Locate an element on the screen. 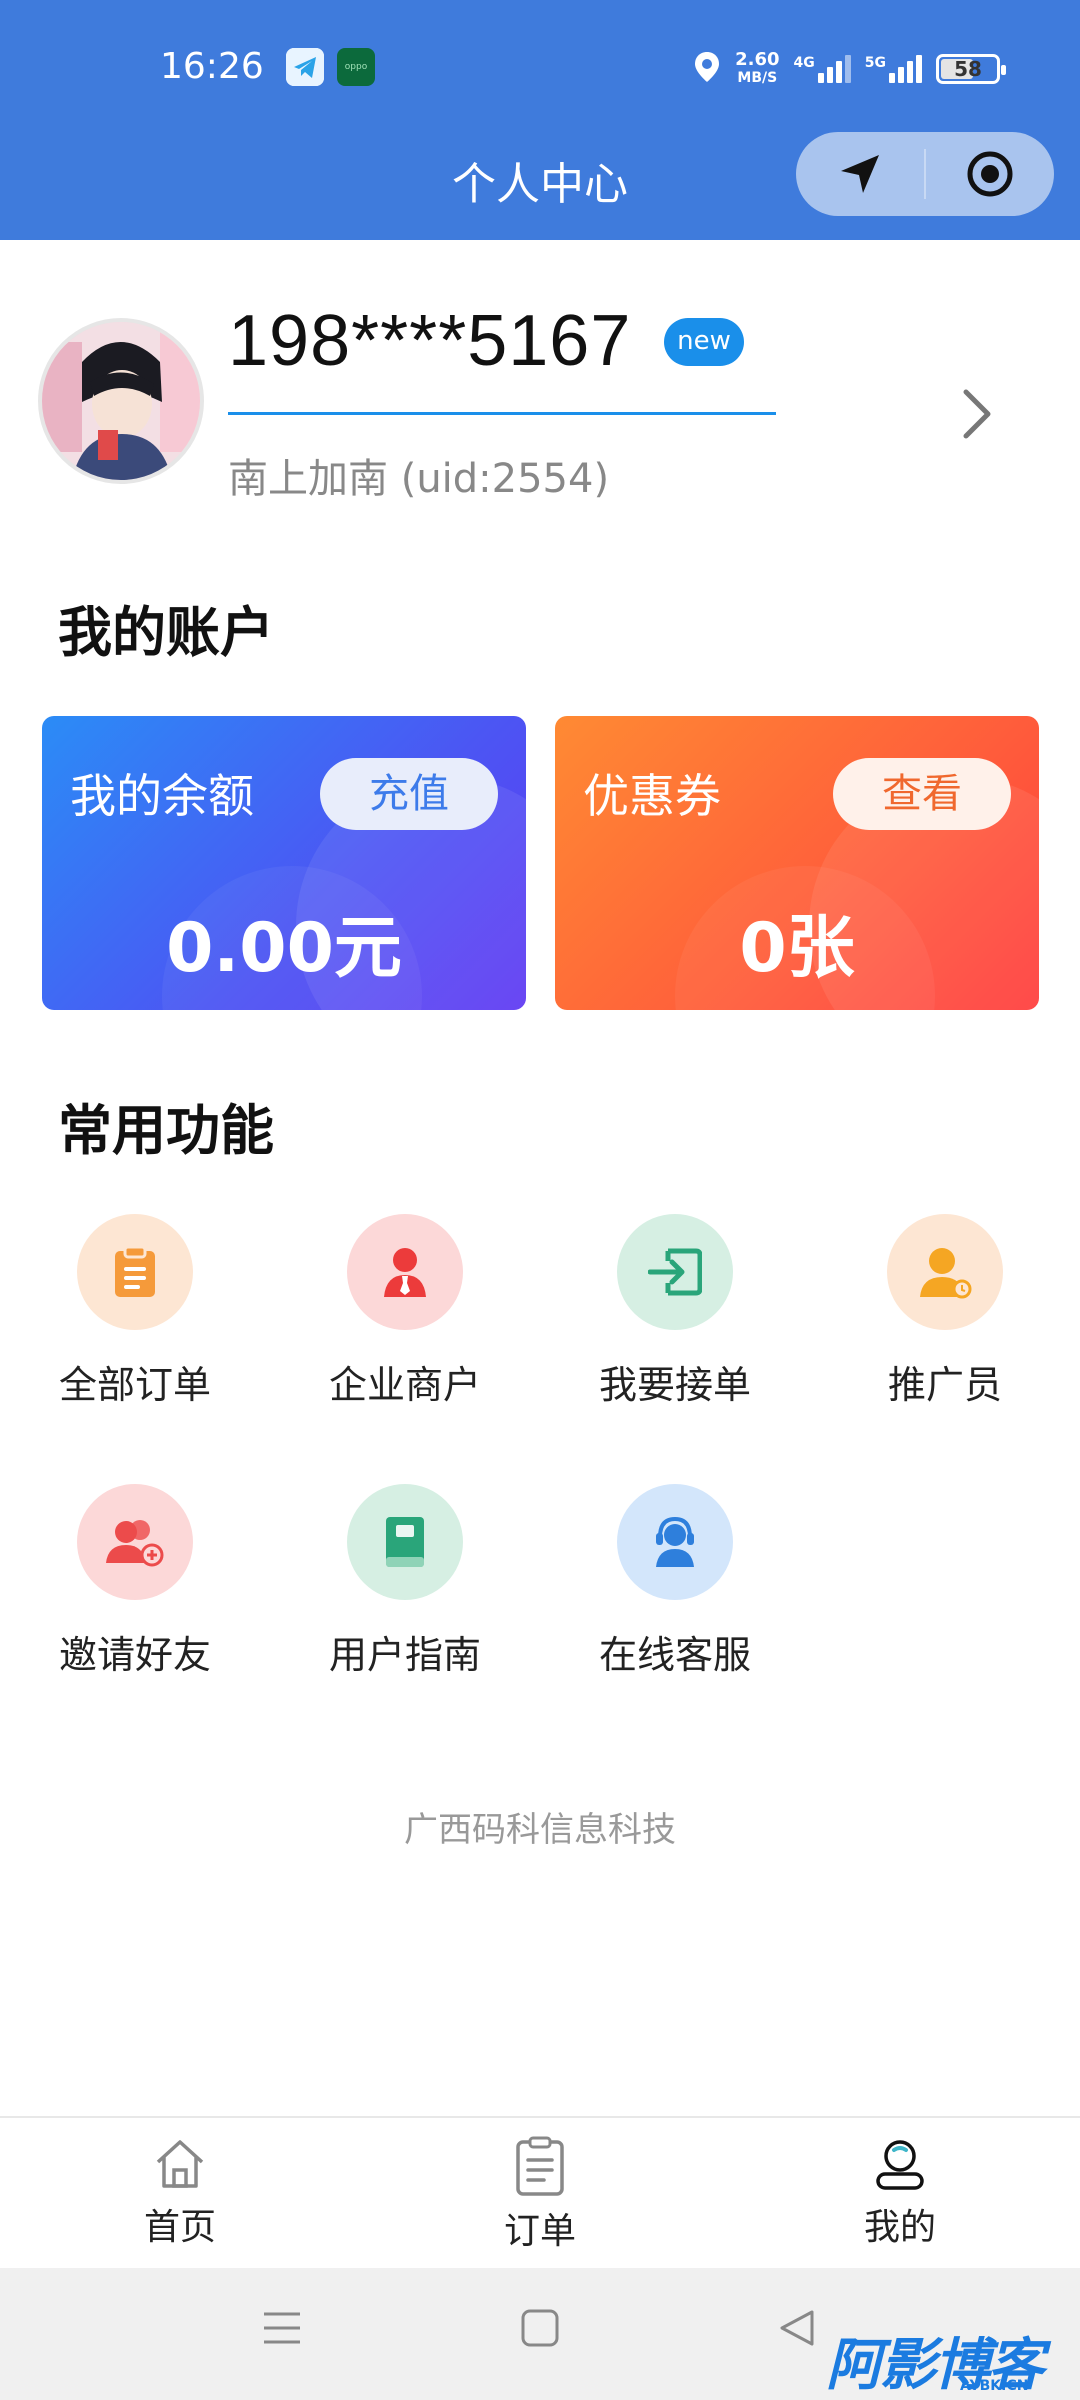 The image size is (1080, 2400). invite-users-icon is located at coordinates (135, 1543).